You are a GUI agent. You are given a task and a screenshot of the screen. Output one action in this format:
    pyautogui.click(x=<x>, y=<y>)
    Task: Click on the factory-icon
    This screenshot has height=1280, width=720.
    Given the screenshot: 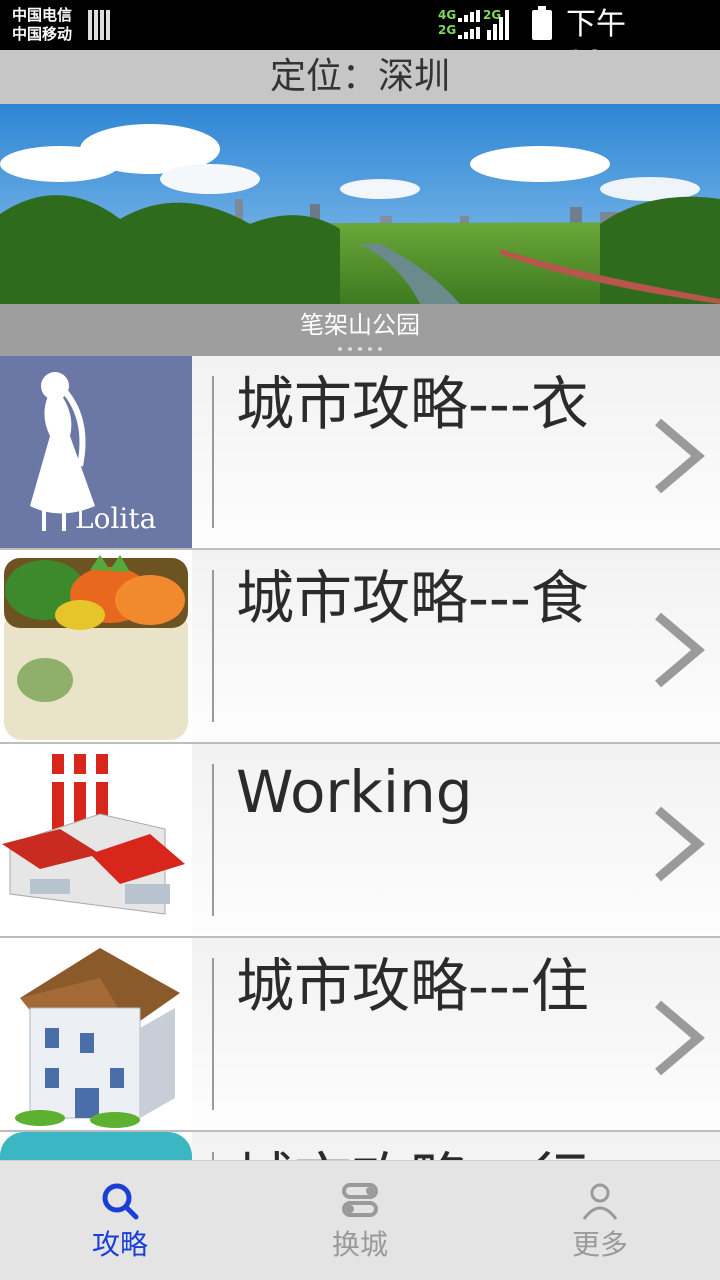 What is the action you would take?
    pyautogui.click(x=96, y=840)
    